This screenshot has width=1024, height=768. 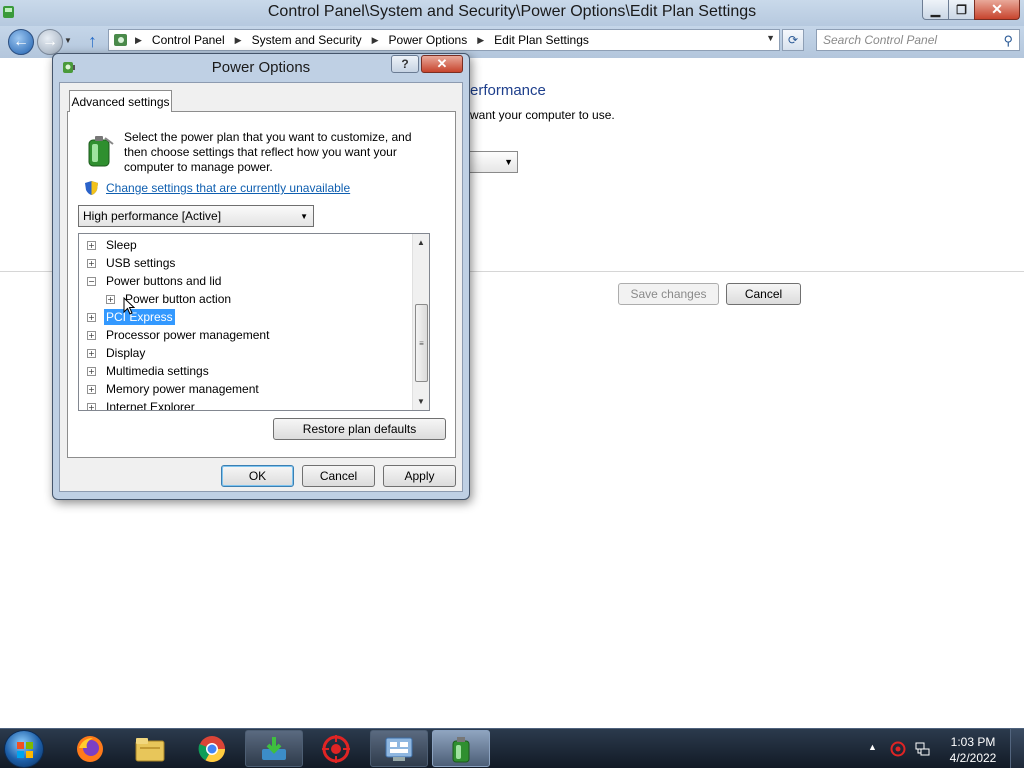 What do you see at coordinates (922, 749) in the screenshot?
I see `network-icon` at bounding box center [922, 749].